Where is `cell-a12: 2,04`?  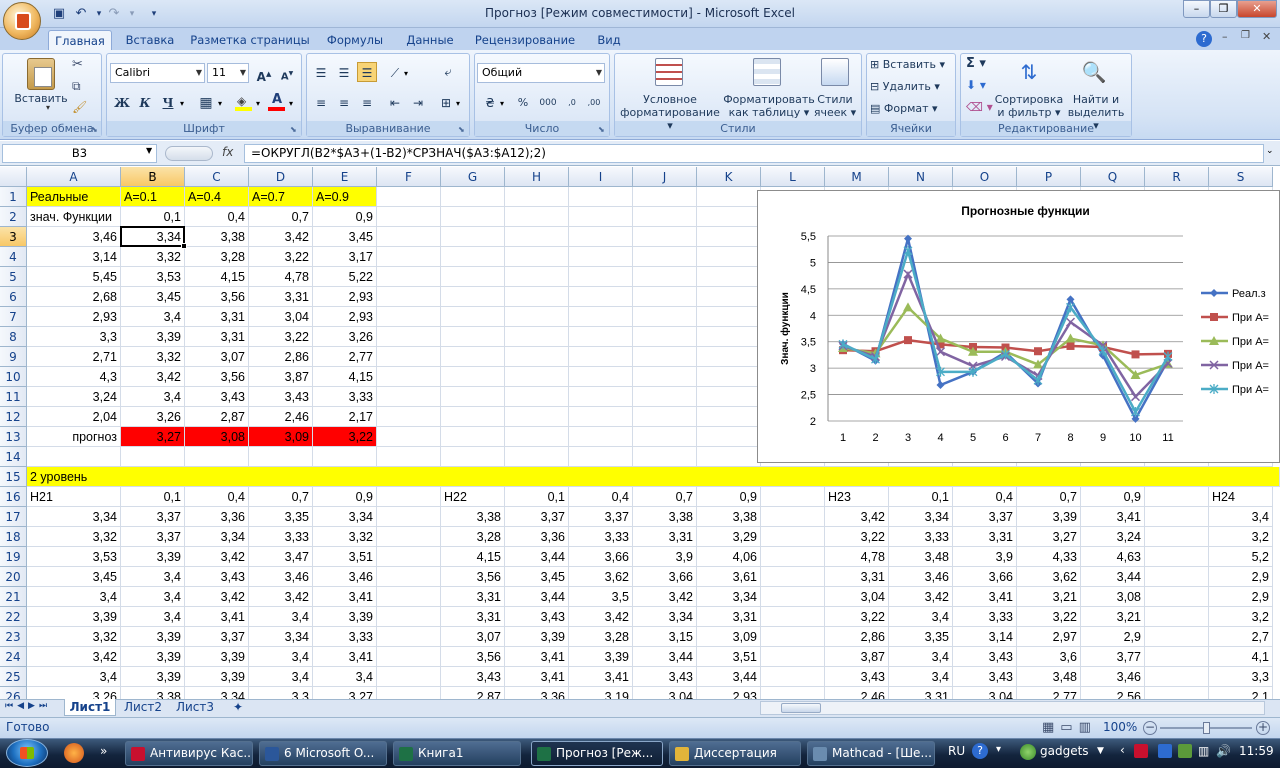
cell-a12: 2,04 is located at coordinates (74, 417).